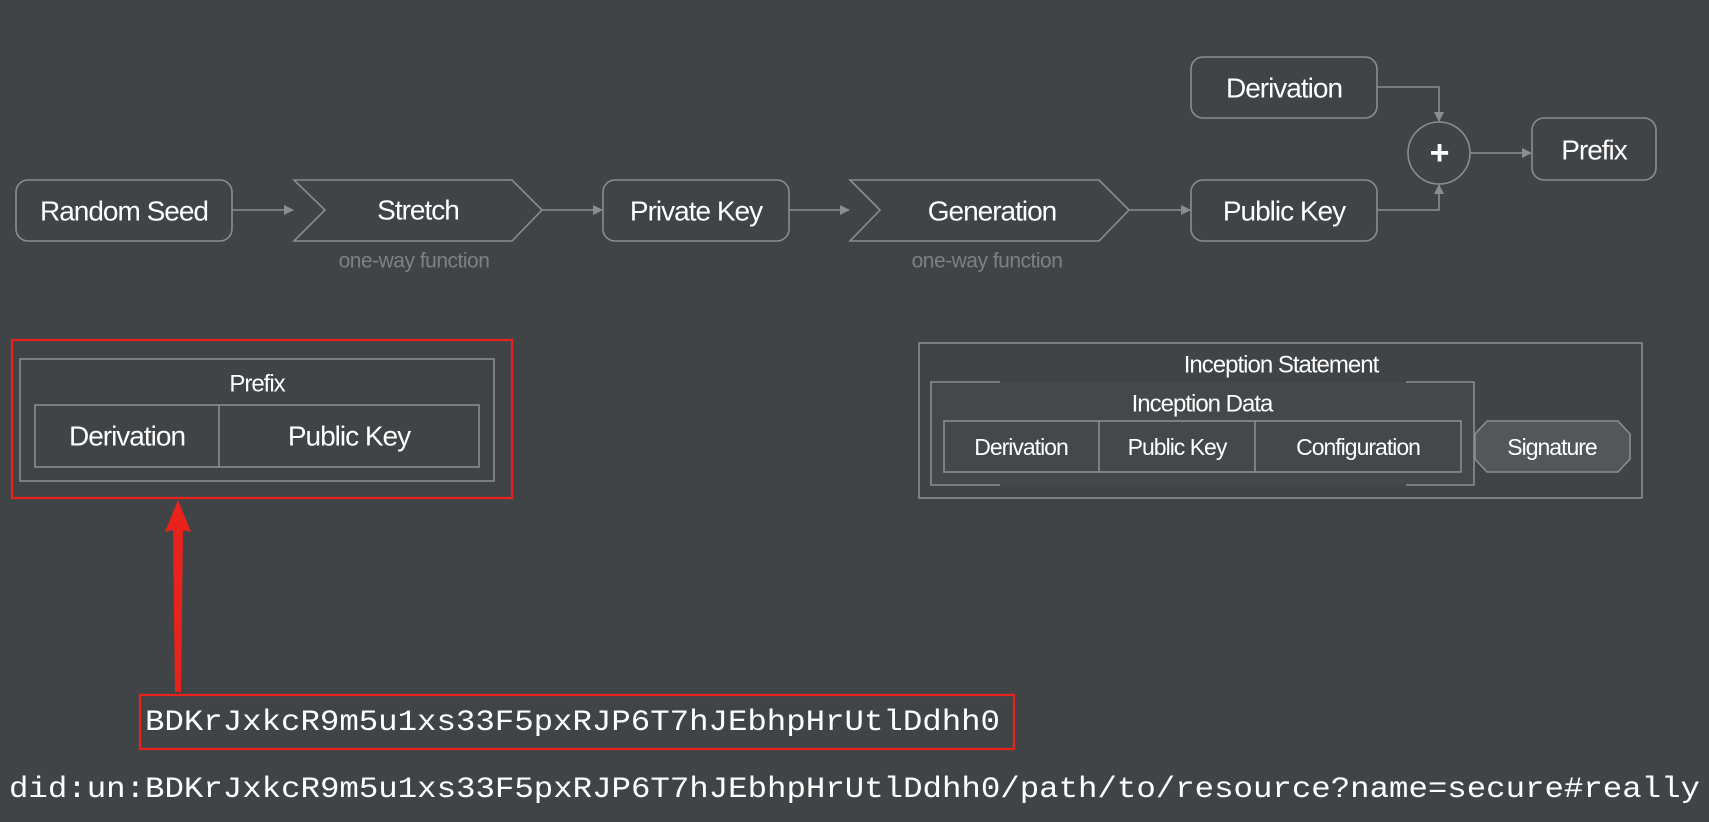 This screenshot has height=822, width=1709. What do you see at coordinates (1552, 447) in the screenshot?
I see `signature-label: Signature` at bounding box center [1552, 447].